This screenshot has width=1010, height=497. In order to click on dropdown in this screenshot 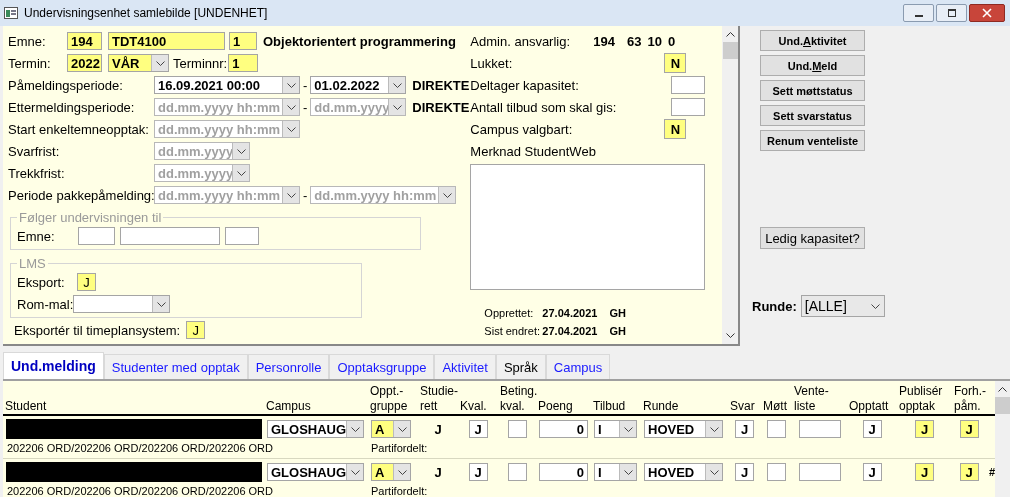, I will do `click(122, 304)`.